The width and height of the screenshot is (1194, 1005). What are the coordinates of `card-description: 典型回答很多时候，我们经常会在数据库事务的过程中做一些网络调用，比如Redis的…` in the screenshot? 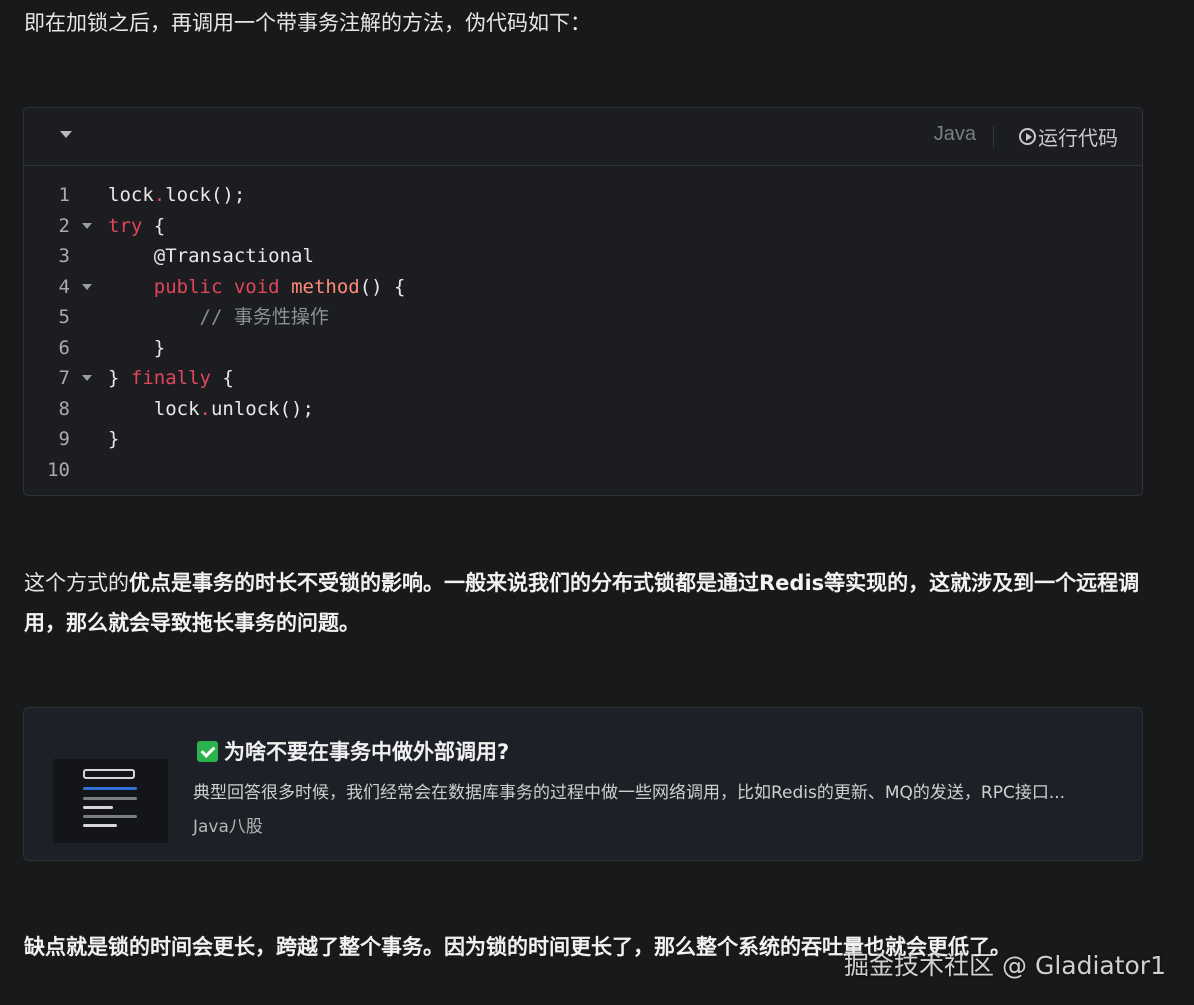 It's located at (629, 793).